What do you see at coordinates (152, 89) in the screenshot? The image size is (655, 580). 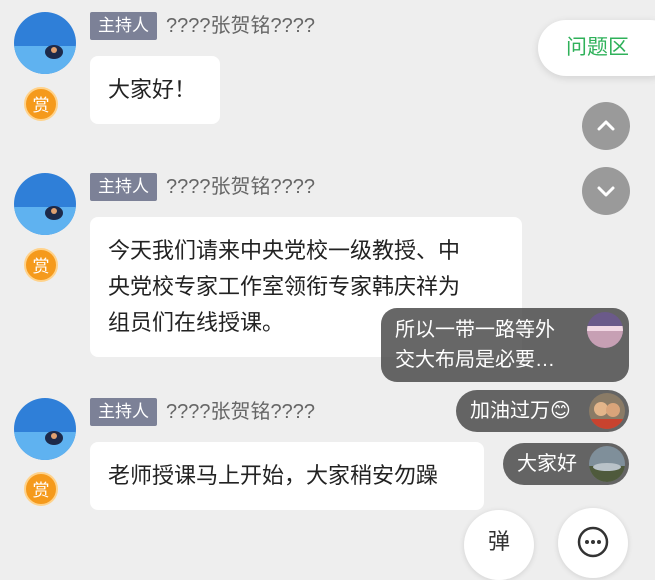 I see `message-text: 大家好！` at bounding box center [152, 89].